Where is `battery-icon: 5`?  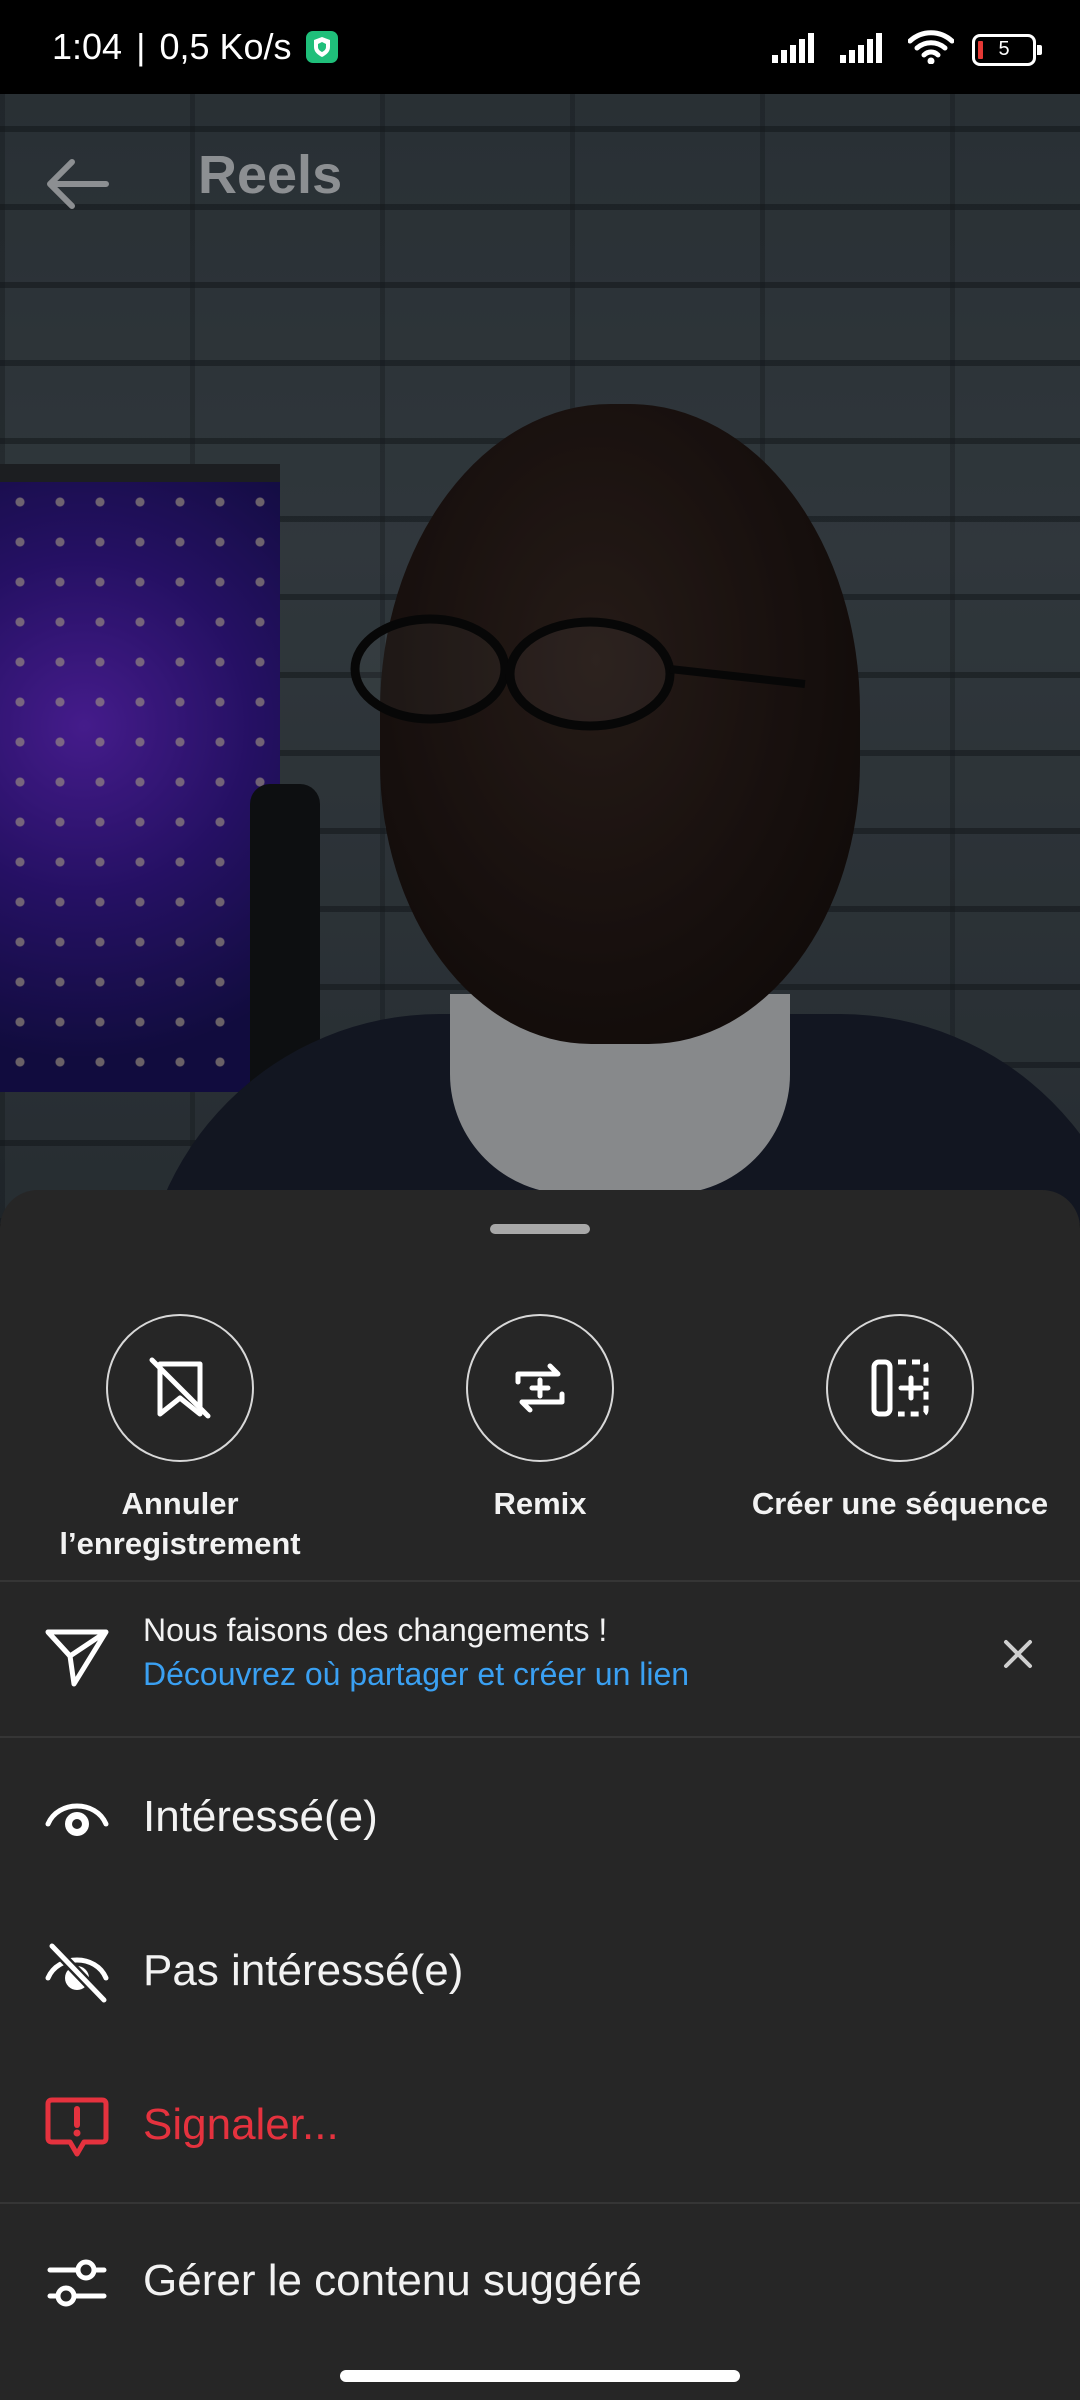
battery-icon: 5 is located at coordinates (1007, 49).